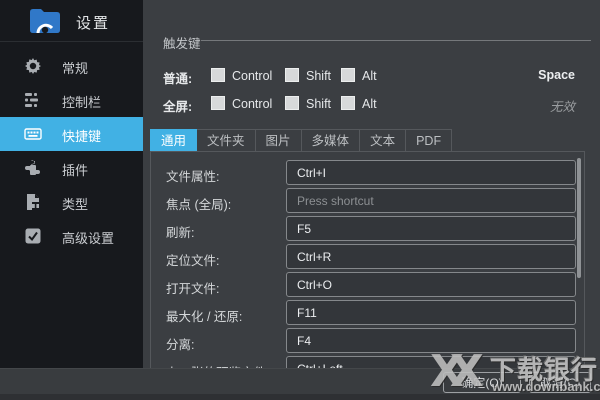 The width and height of the screenshot is (600, 400). What do you see at coordinates (45, 21) in the screenshot?
I see `app-folder-icon` at bounding box center [45, 21].